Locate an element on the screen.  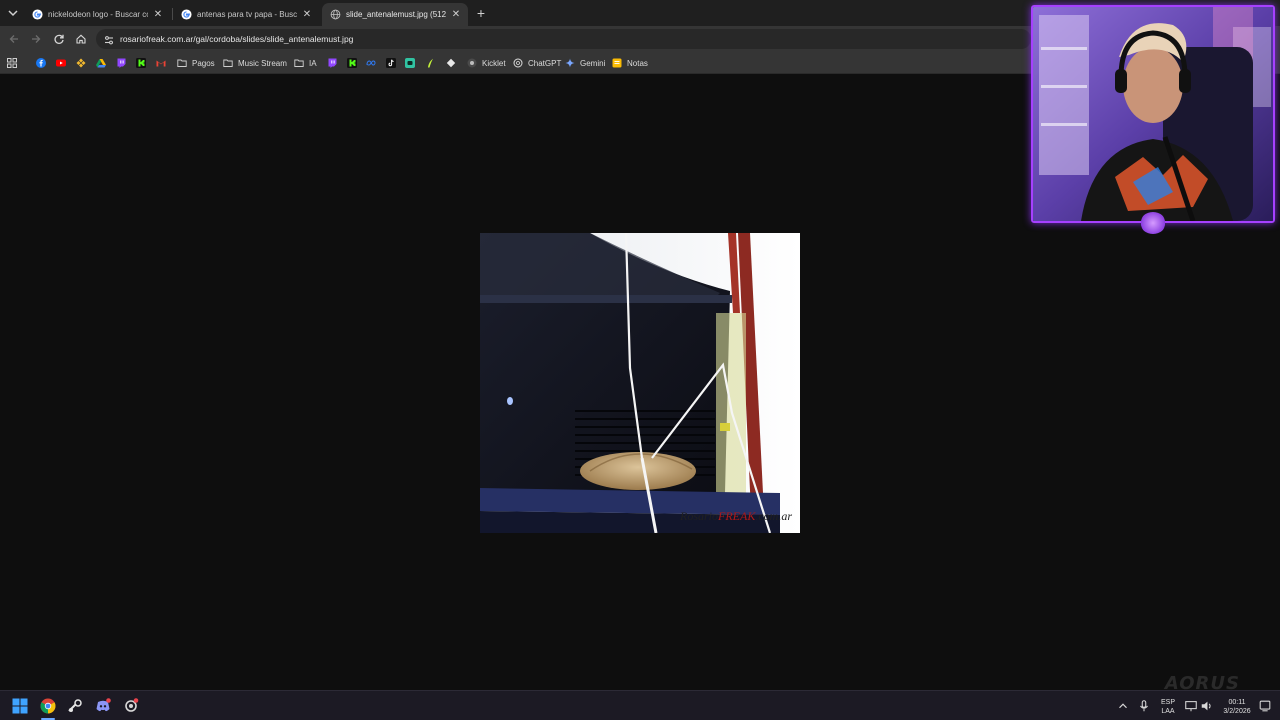
microphone-button is located at coordinates (1144, 706).